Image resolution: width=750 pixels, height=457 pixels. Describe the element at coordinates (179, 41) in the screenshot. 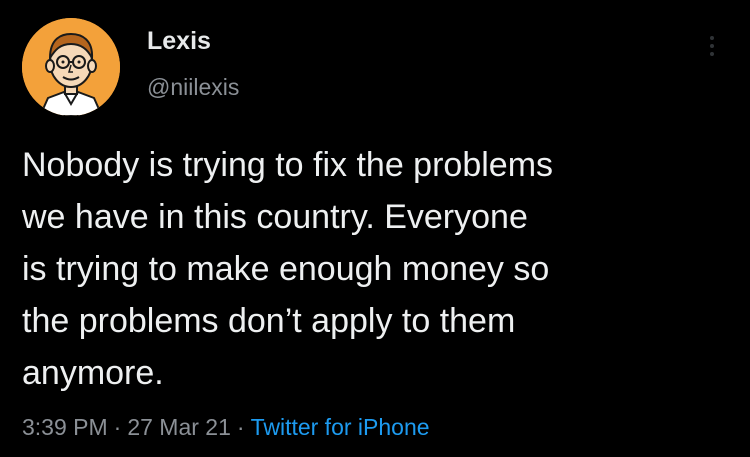

I see `author-display-name: Lexis` at that location.